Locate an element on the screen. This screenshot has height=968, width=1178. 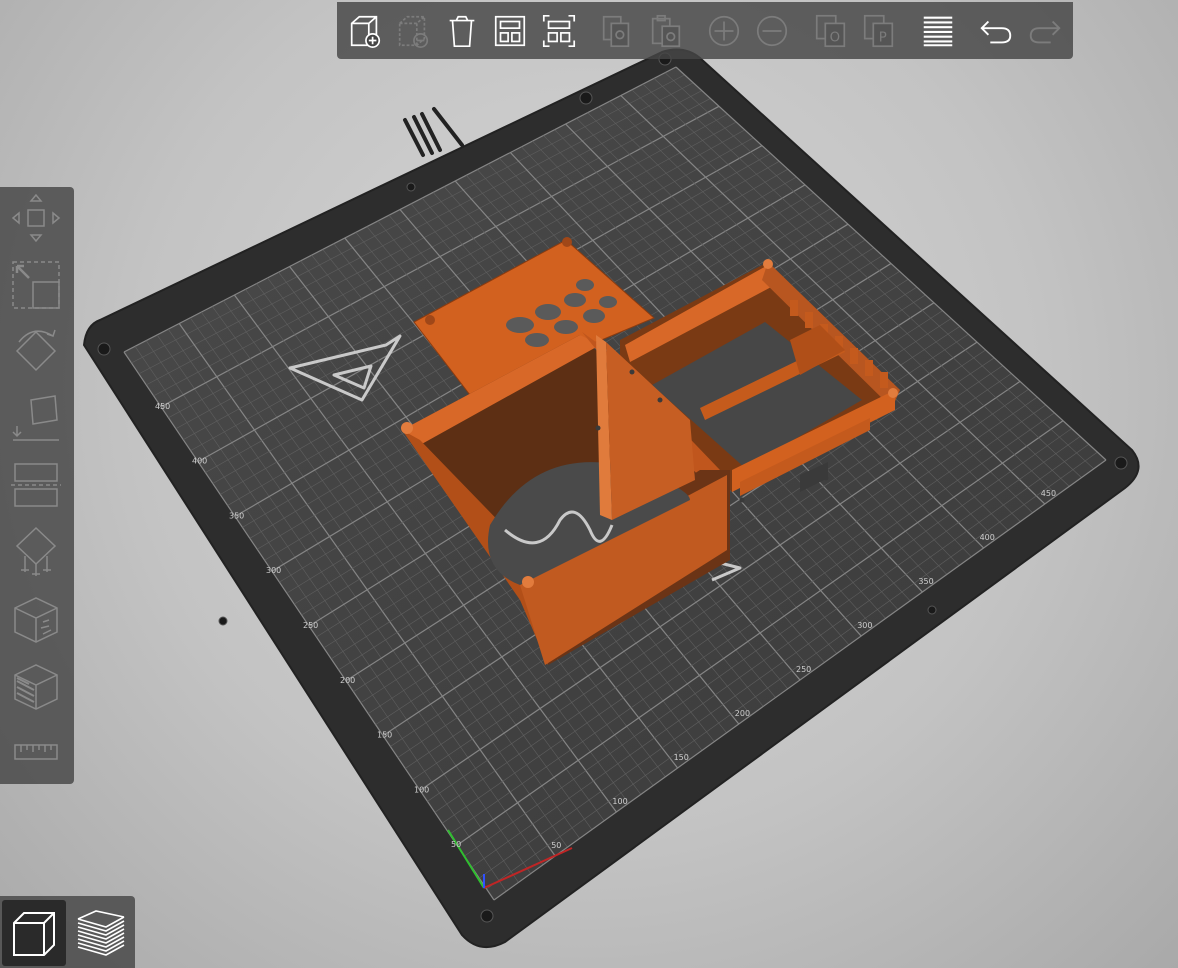
arrange-selection-button is located at coordinates (559, 31).